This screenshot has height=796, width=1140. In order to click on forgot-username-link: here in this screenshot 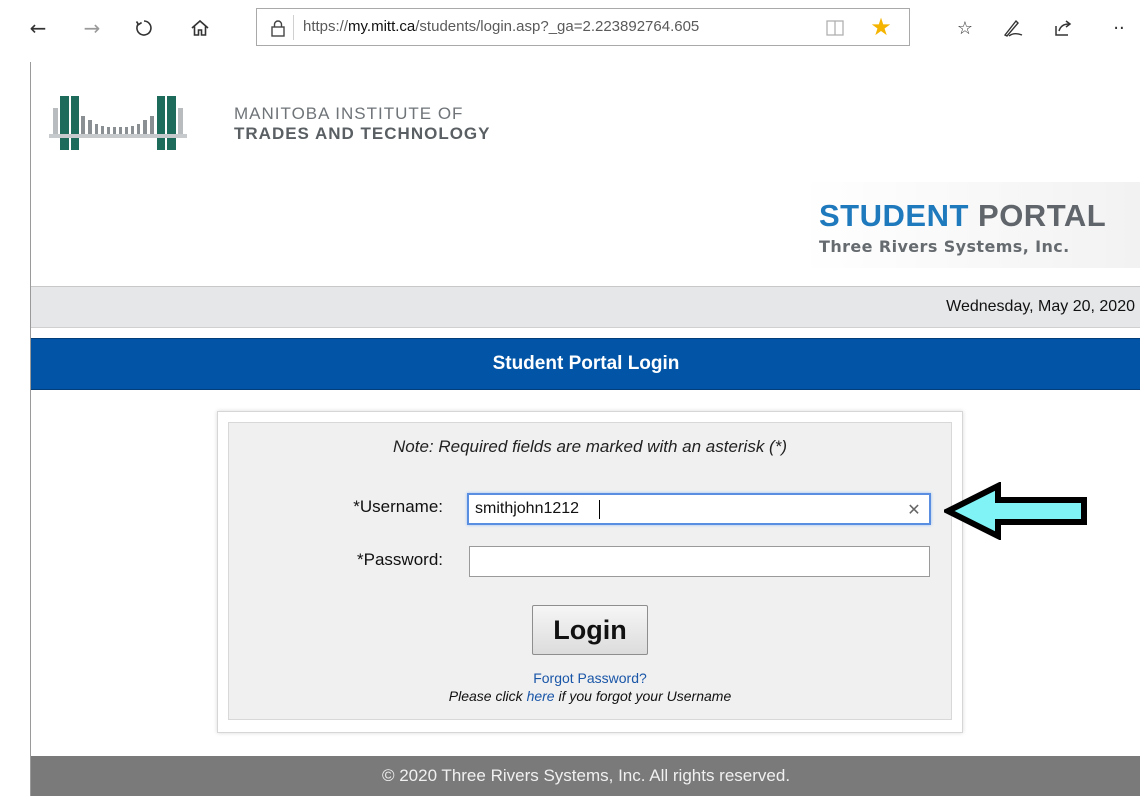, I will do `click(541, 696)`.